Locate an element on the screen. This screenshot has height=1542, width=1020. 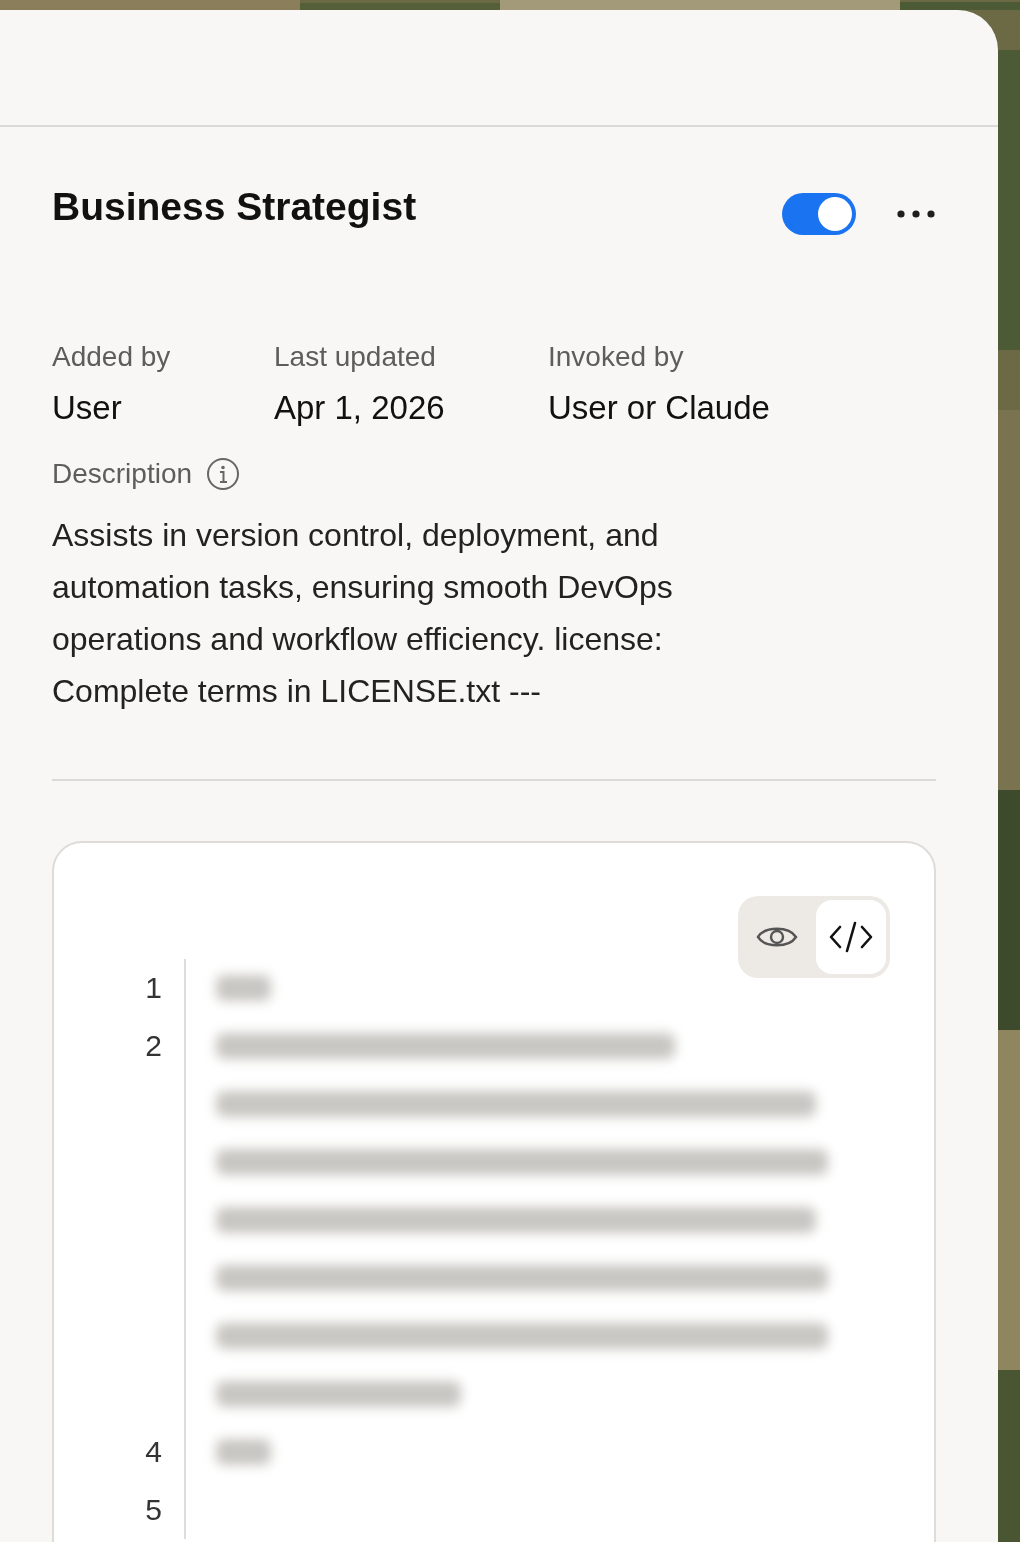
line-number: 4 is located at coordinates (153, 1452).